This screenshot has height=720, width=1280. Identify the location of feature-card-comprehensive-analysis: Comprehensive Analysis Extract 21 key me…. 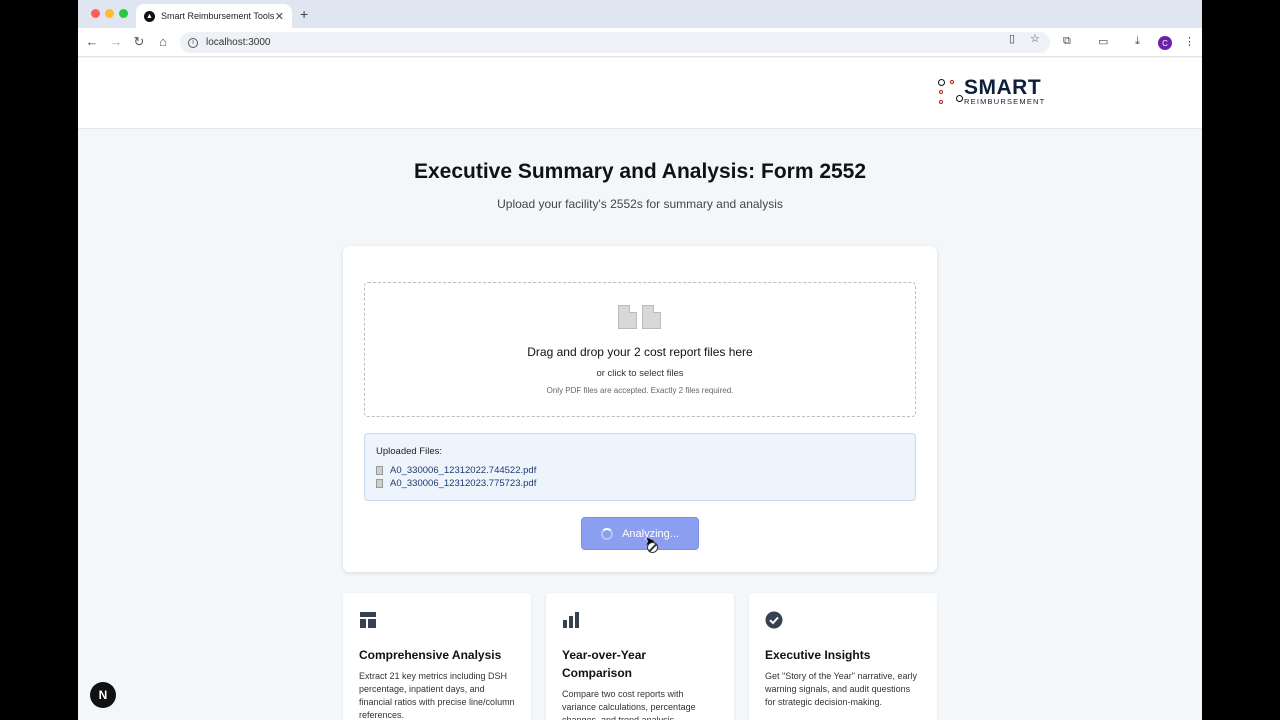
(437, 656).